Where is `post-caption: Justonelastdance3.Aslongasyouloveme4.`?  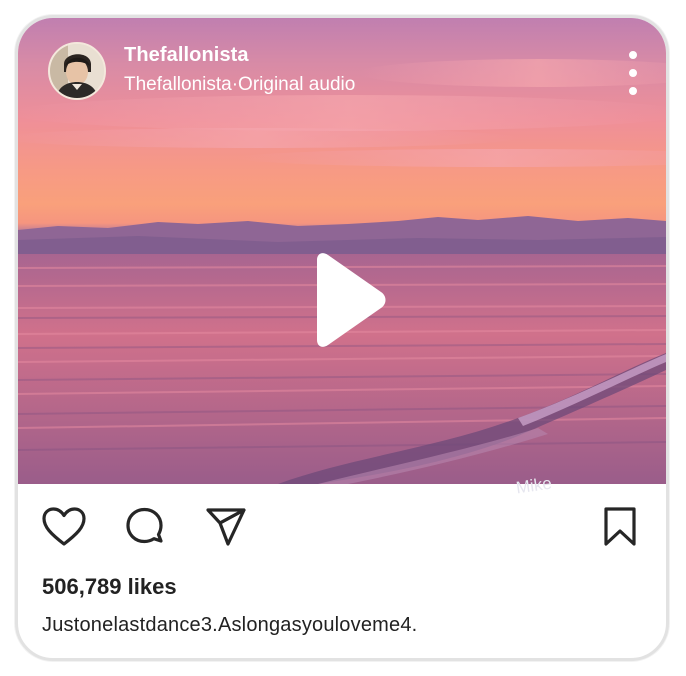 post-caption: Justonelastdance3.Aslongasyouloveme4. is located at coordinates (230, 625).